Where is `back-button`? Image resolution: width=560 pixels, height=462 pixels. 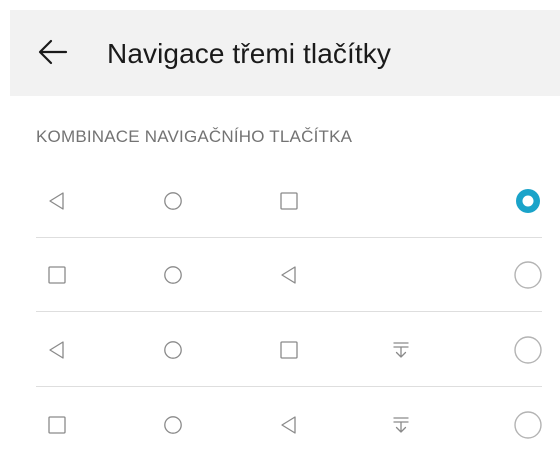 back-button is located at coordinates (53, 52).